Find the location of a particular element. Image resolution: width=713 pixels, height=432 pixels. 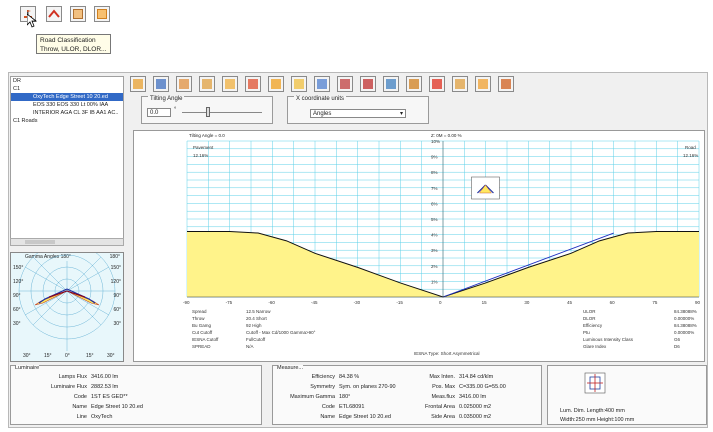

tilting-angle-slider-track is located at coordinates (222, 112).